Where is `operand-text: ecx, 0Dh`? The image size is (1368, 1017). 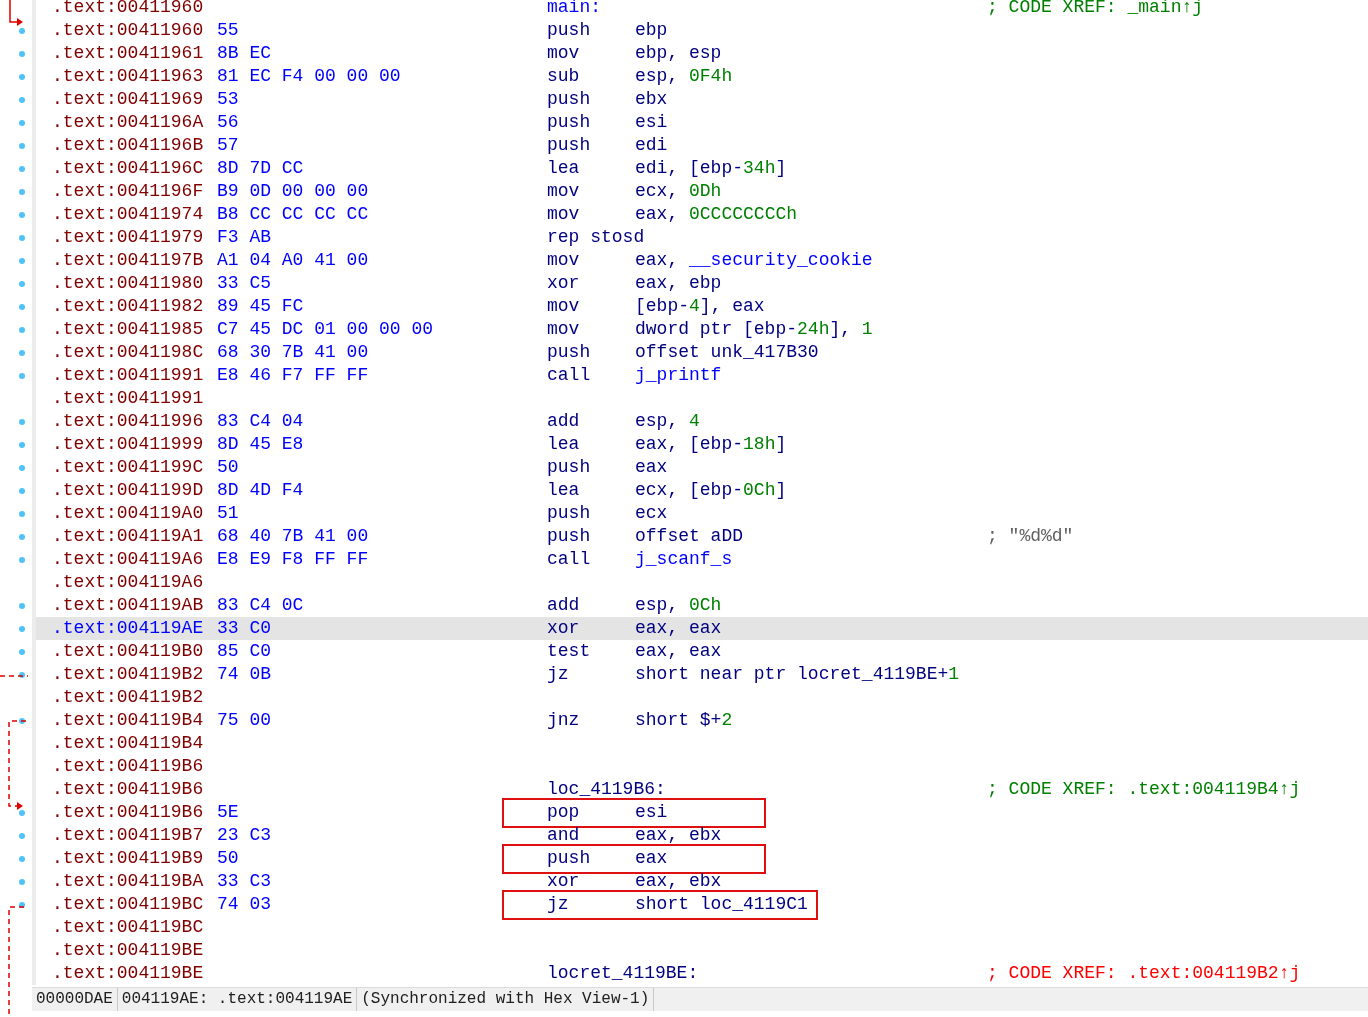
operand-text: ecx, 0Dh is located at coordinates (678, 191).